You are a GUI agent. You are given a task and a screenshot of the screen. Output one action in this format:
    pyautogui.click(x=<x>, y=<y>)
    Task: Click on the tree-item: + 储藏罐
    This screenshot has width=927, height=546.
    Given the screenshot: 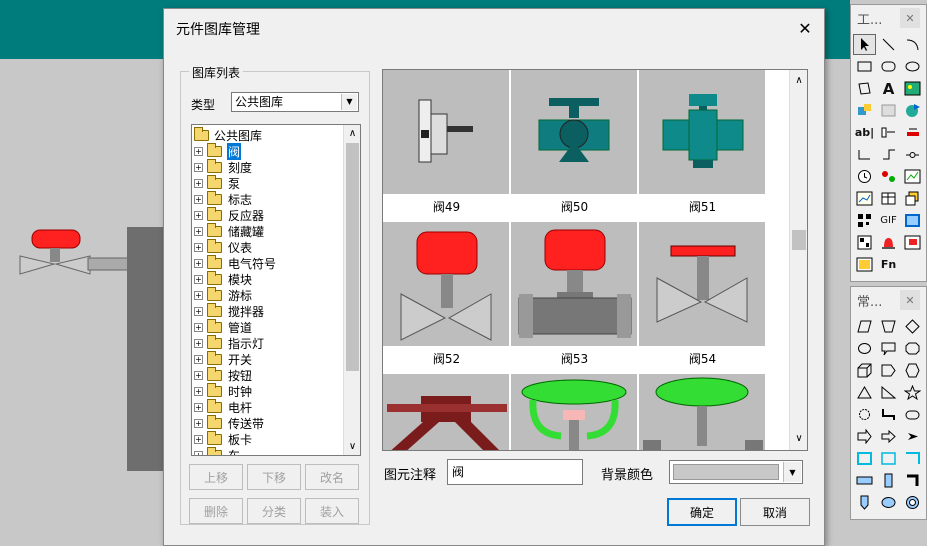 What is the action you would take?
    pyautogui.click(x=235, y=230)
    